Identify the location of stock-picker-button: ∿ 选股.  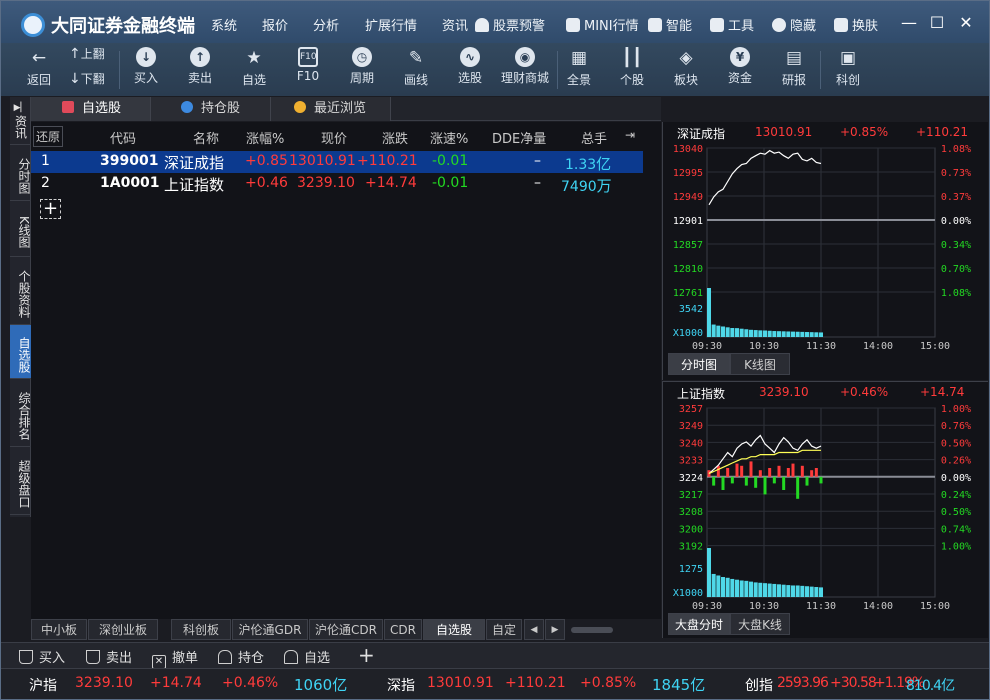
(470, 69).